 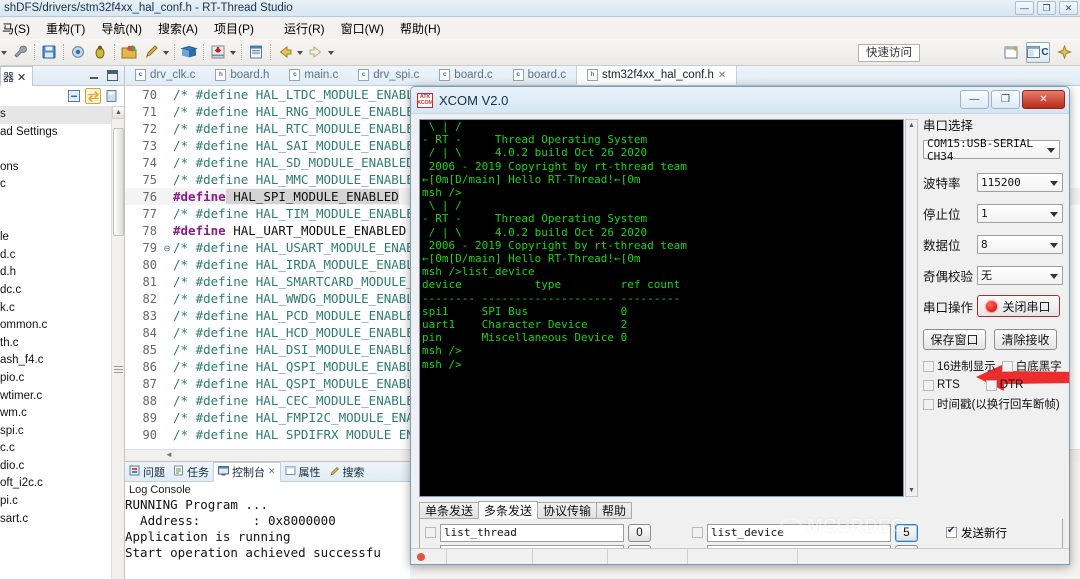 I want to click on link-with-editor-icon, so click(x=93, y=96).